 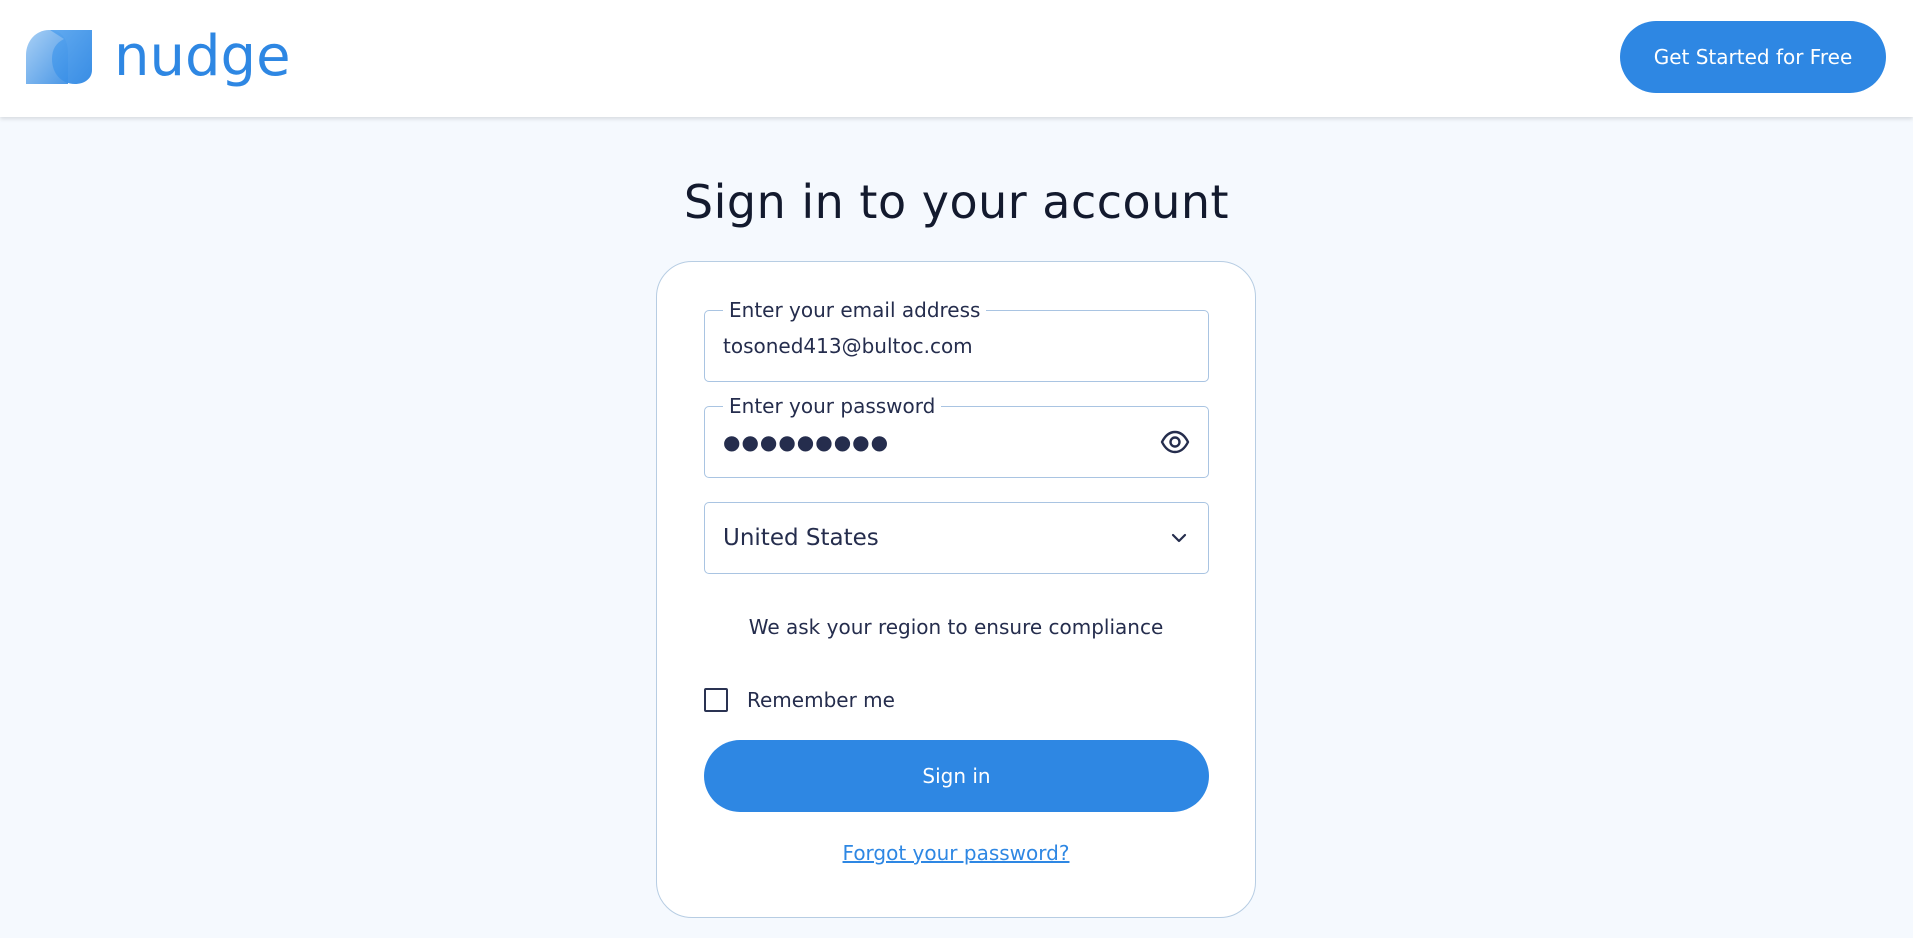 What do you see at coordinates (855, 310) in the screenshot?
I see `email-field-label: Enter your email address` at bounding box center [855, 310].